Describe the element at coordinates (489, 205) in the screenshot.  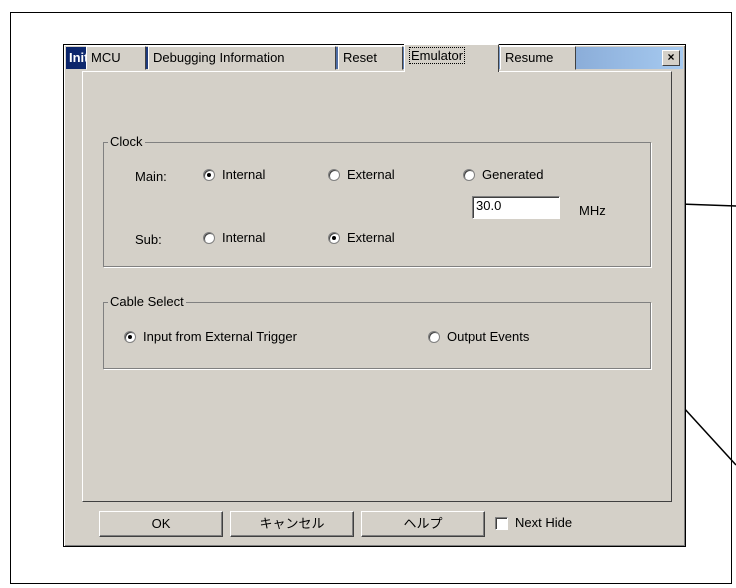
I see `frequency-value: 30.0` at that location.